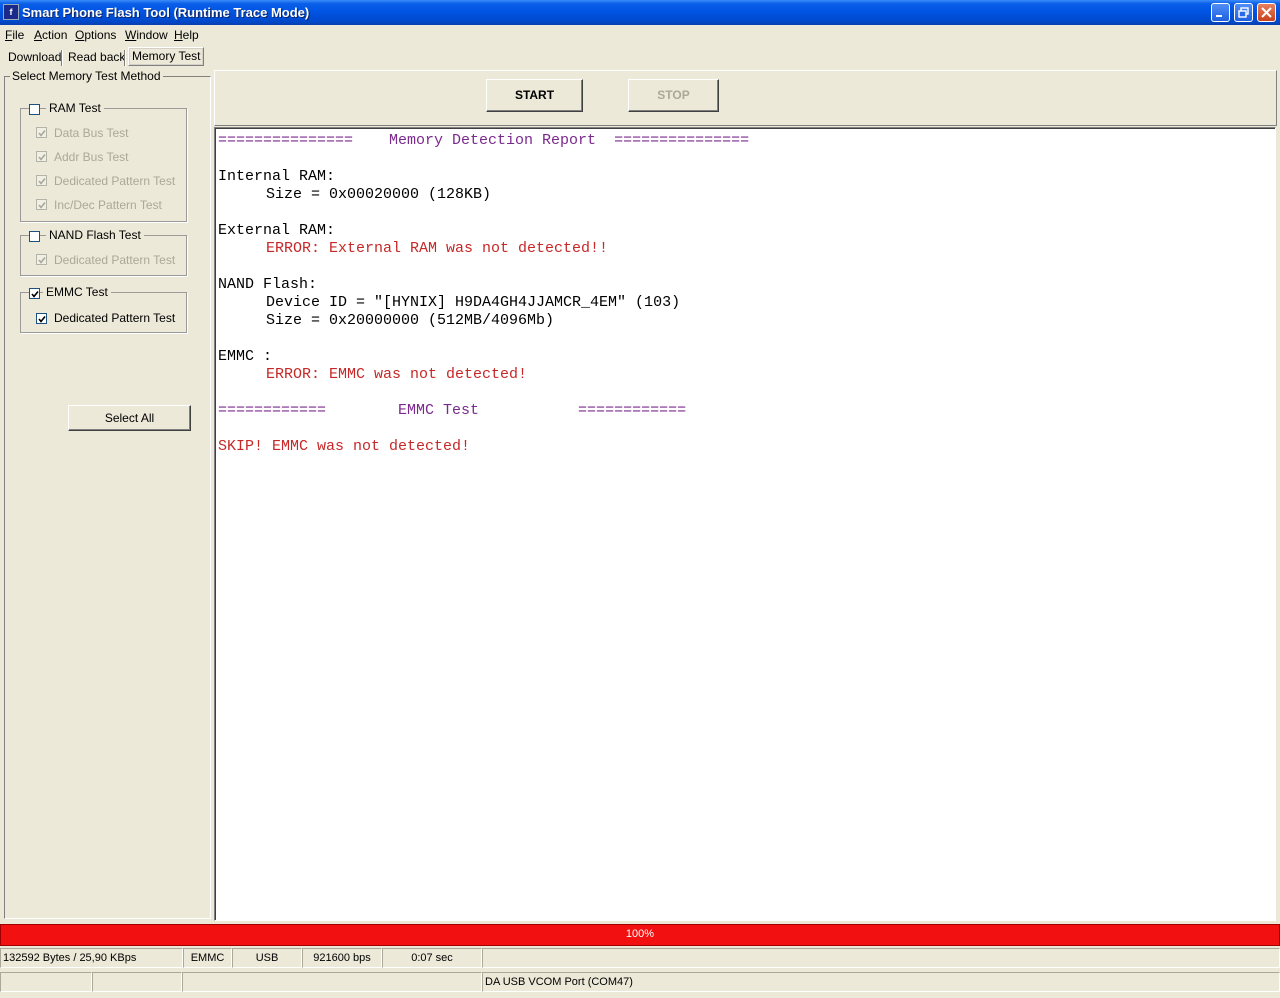 This screenshot has height=998, width=1280. Describe the element at coordinates (277, 176) in the screenshot. I see `internal-ram-title: Internal RAM:` at that location.